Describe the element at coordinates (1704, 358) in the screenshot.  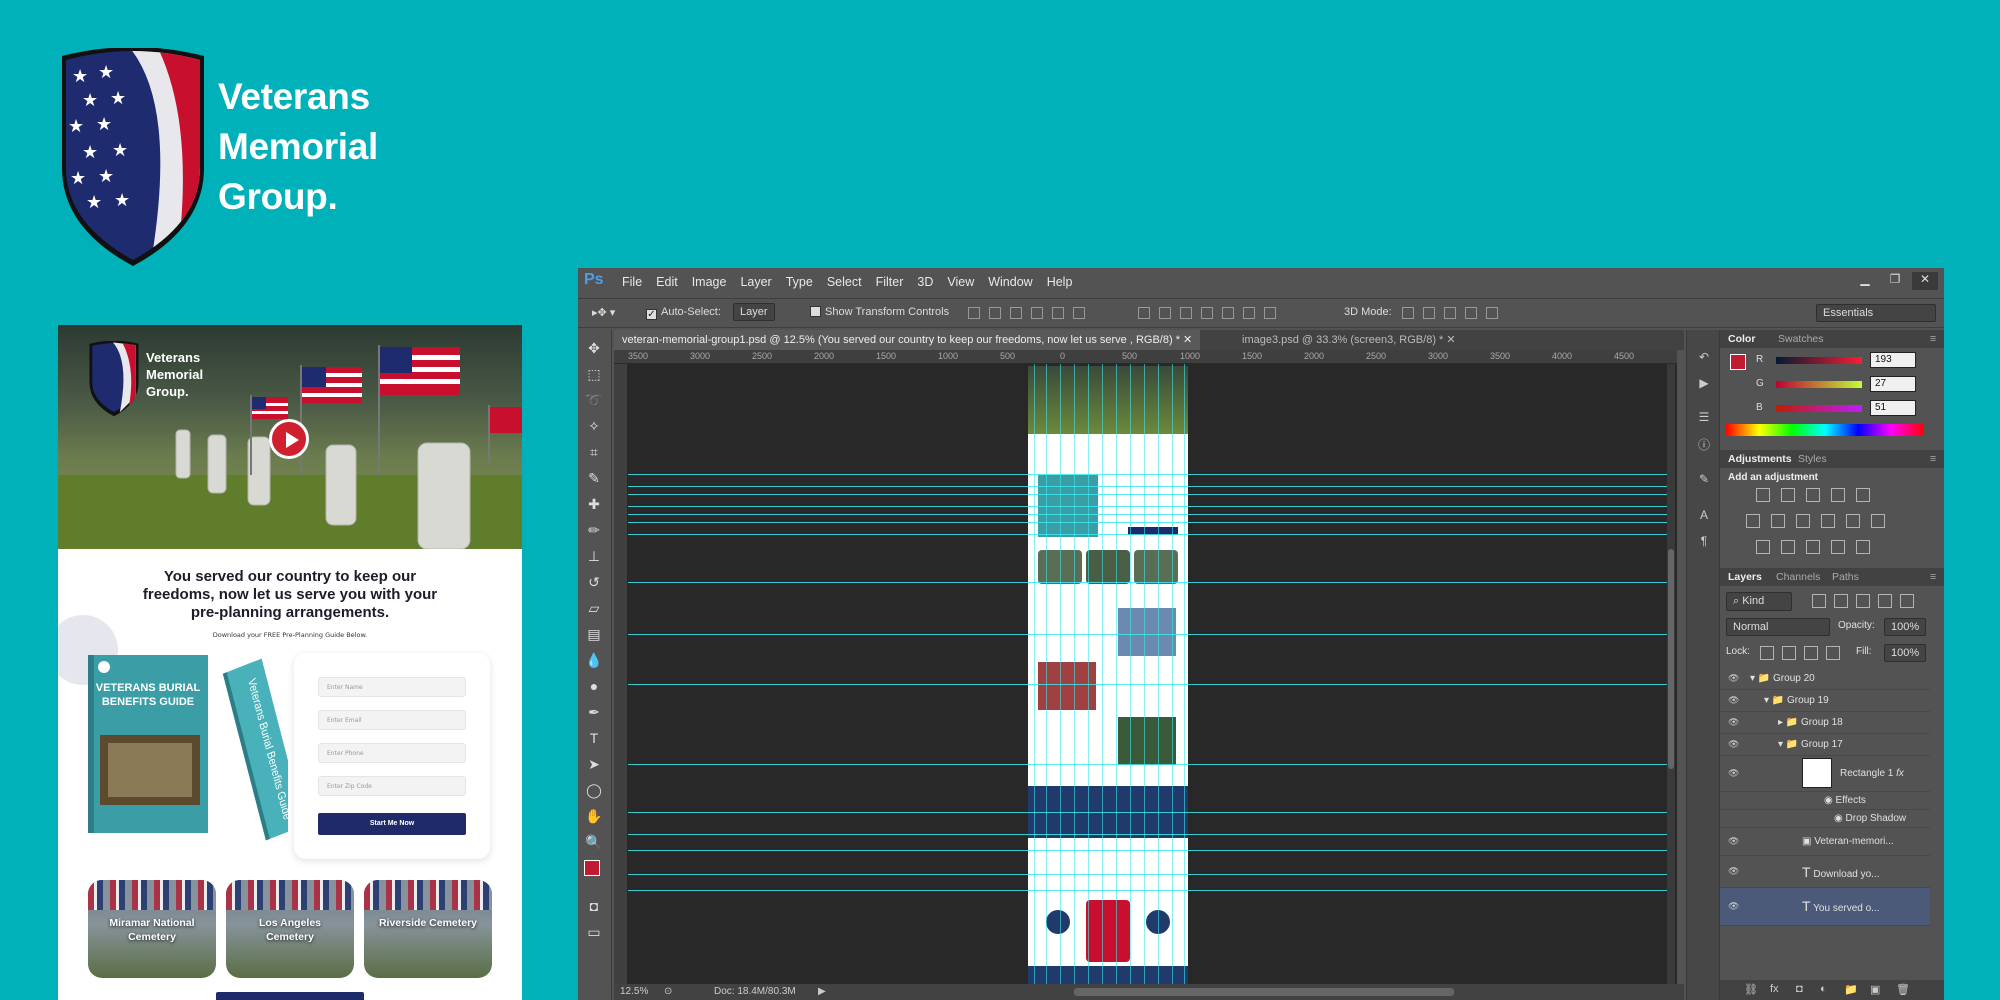
I see `history-panel-icon: ↶` at that location.